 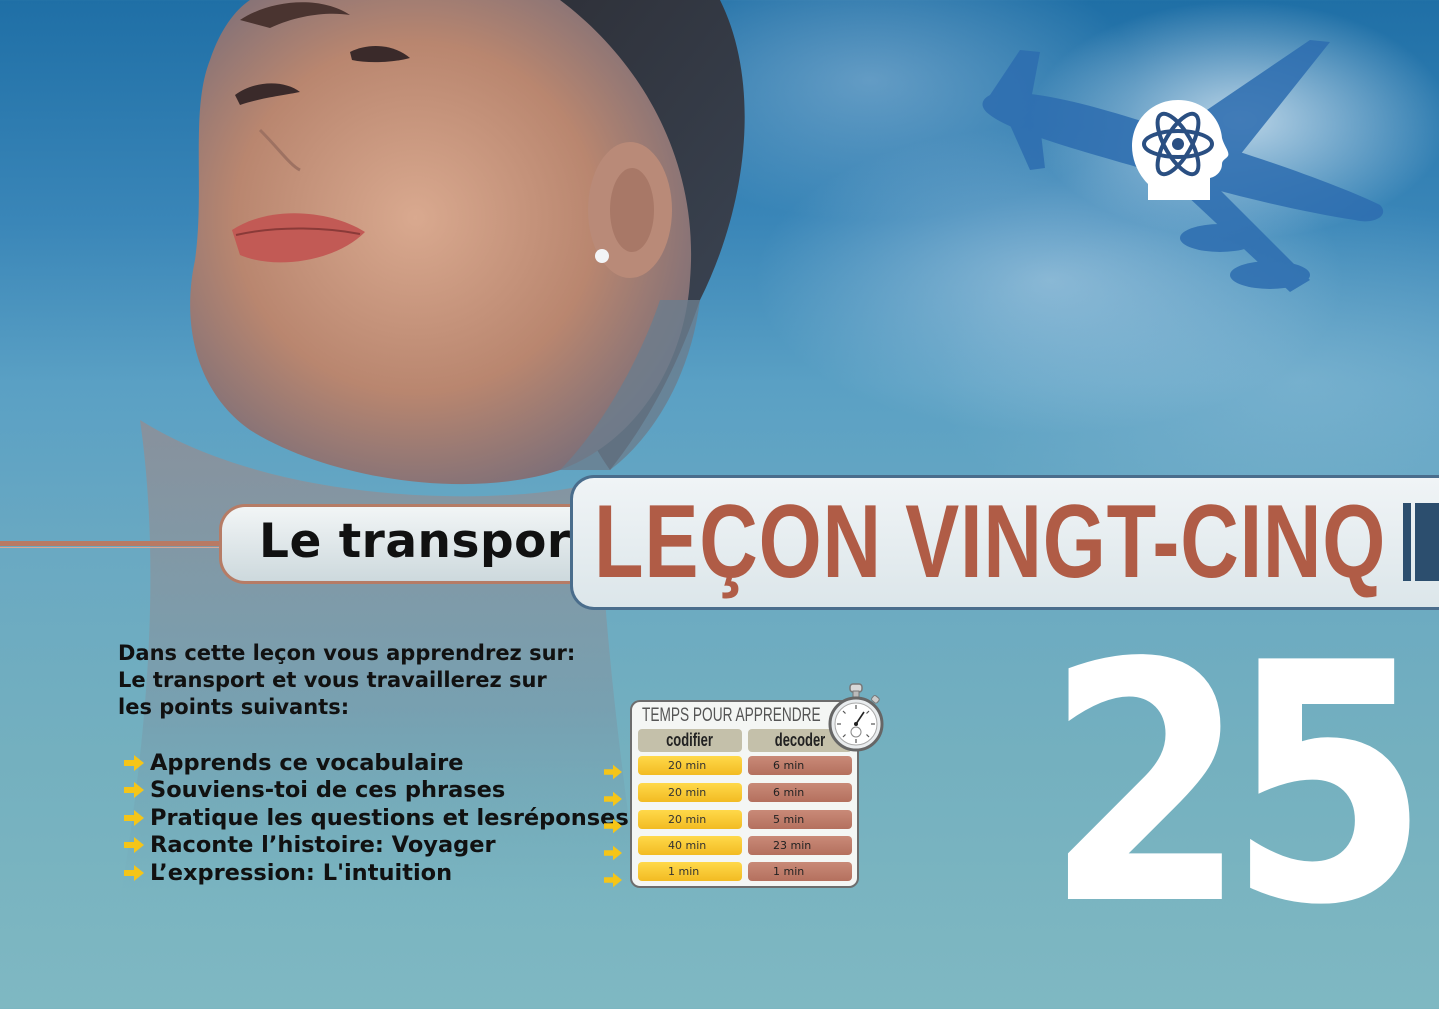 I want to click on list-item: Souviens-toi de ces phrases, so click(x=348, y=791).